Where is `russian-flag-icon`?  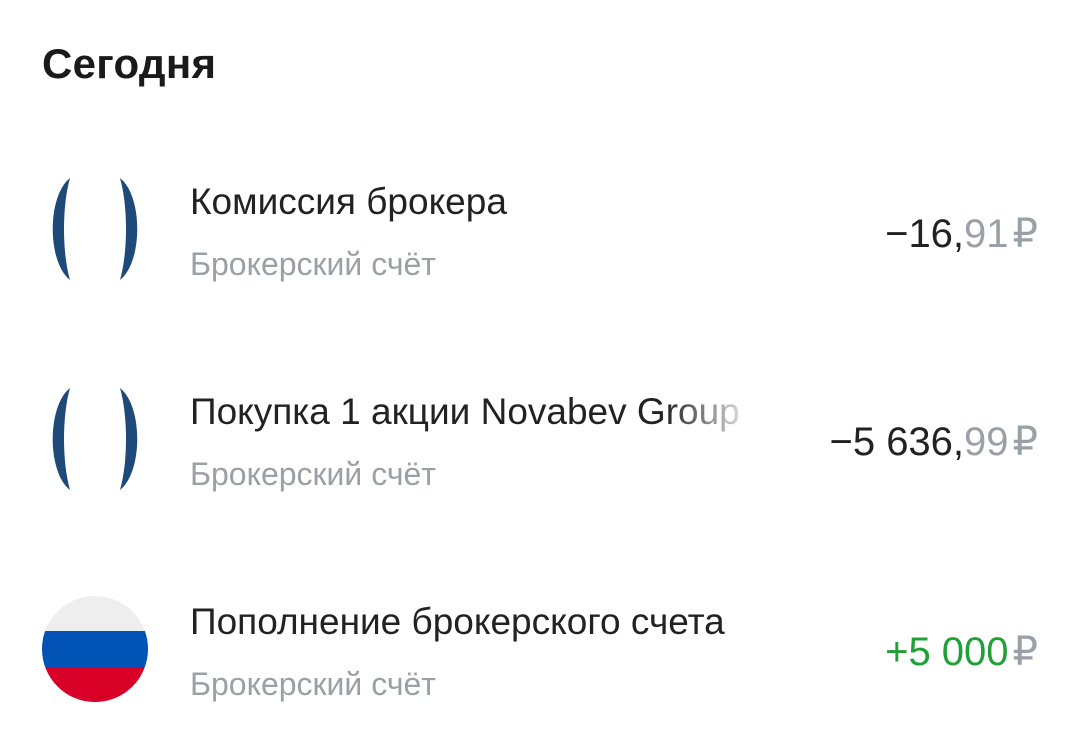
russian-flag-icon is located at coordinates (95, 649).